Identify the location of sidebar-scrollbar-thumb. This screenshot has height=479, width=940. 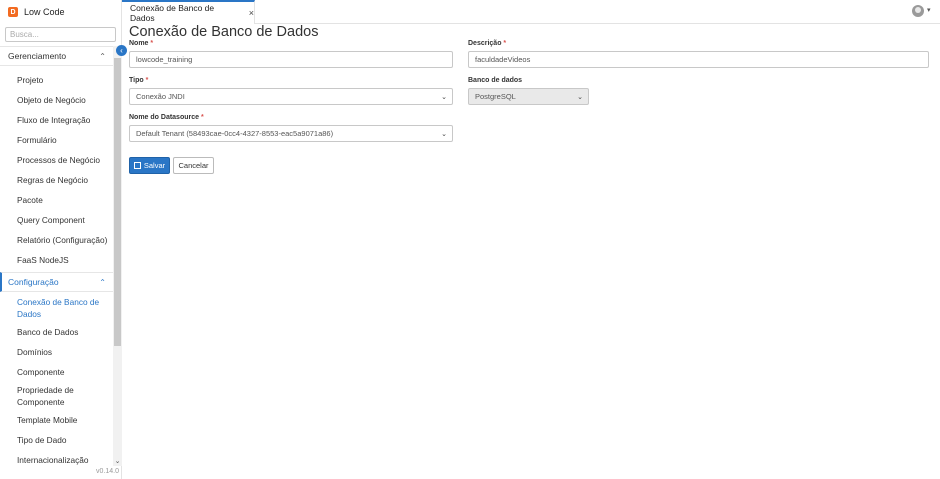
(117, 202).